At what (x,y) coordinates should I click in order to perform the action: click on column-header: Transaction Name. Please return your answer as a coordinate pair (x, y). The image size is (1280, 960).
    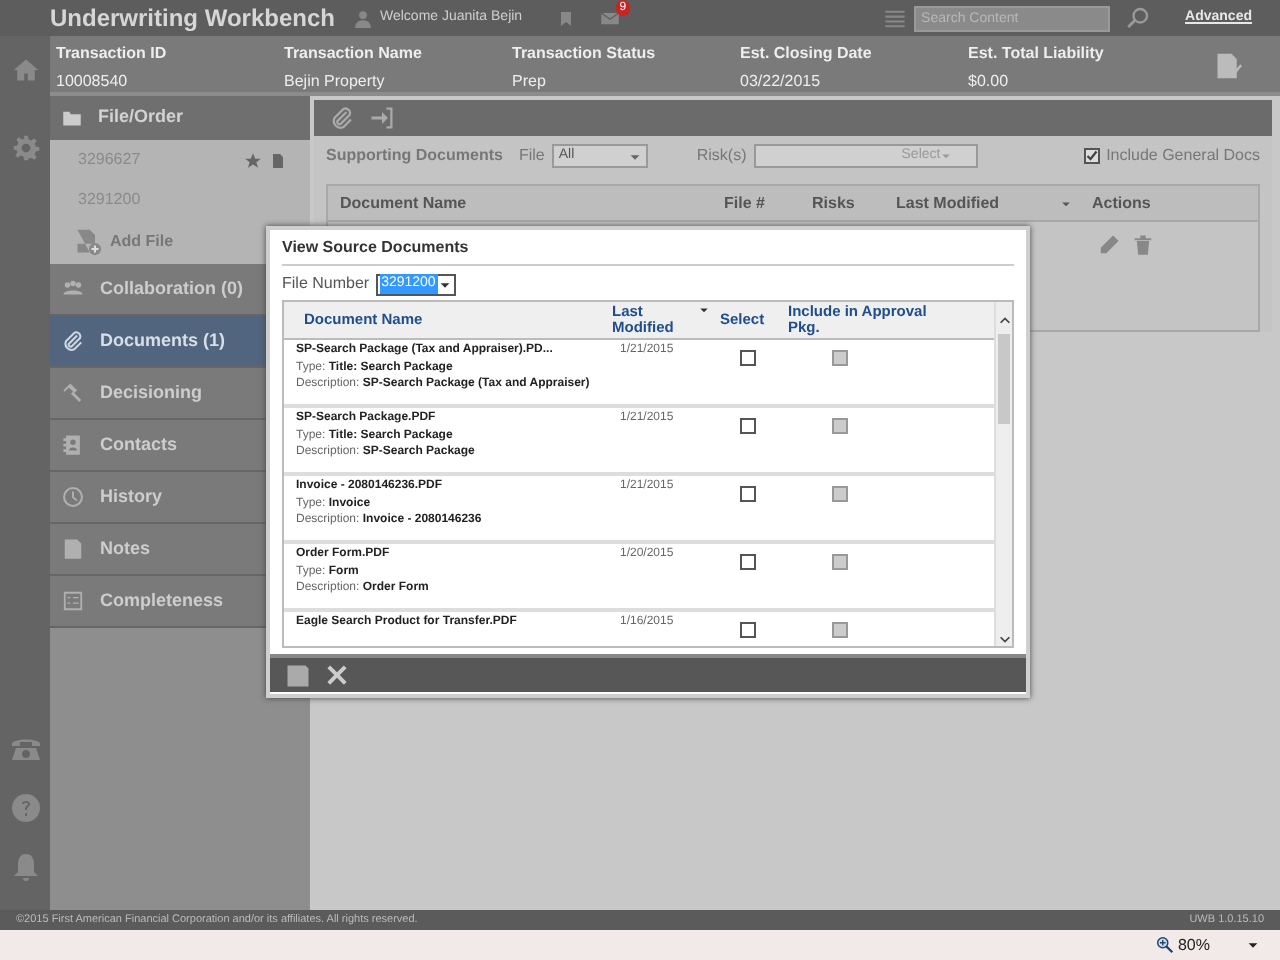
    Looking at the image, I should click on (354, 54).